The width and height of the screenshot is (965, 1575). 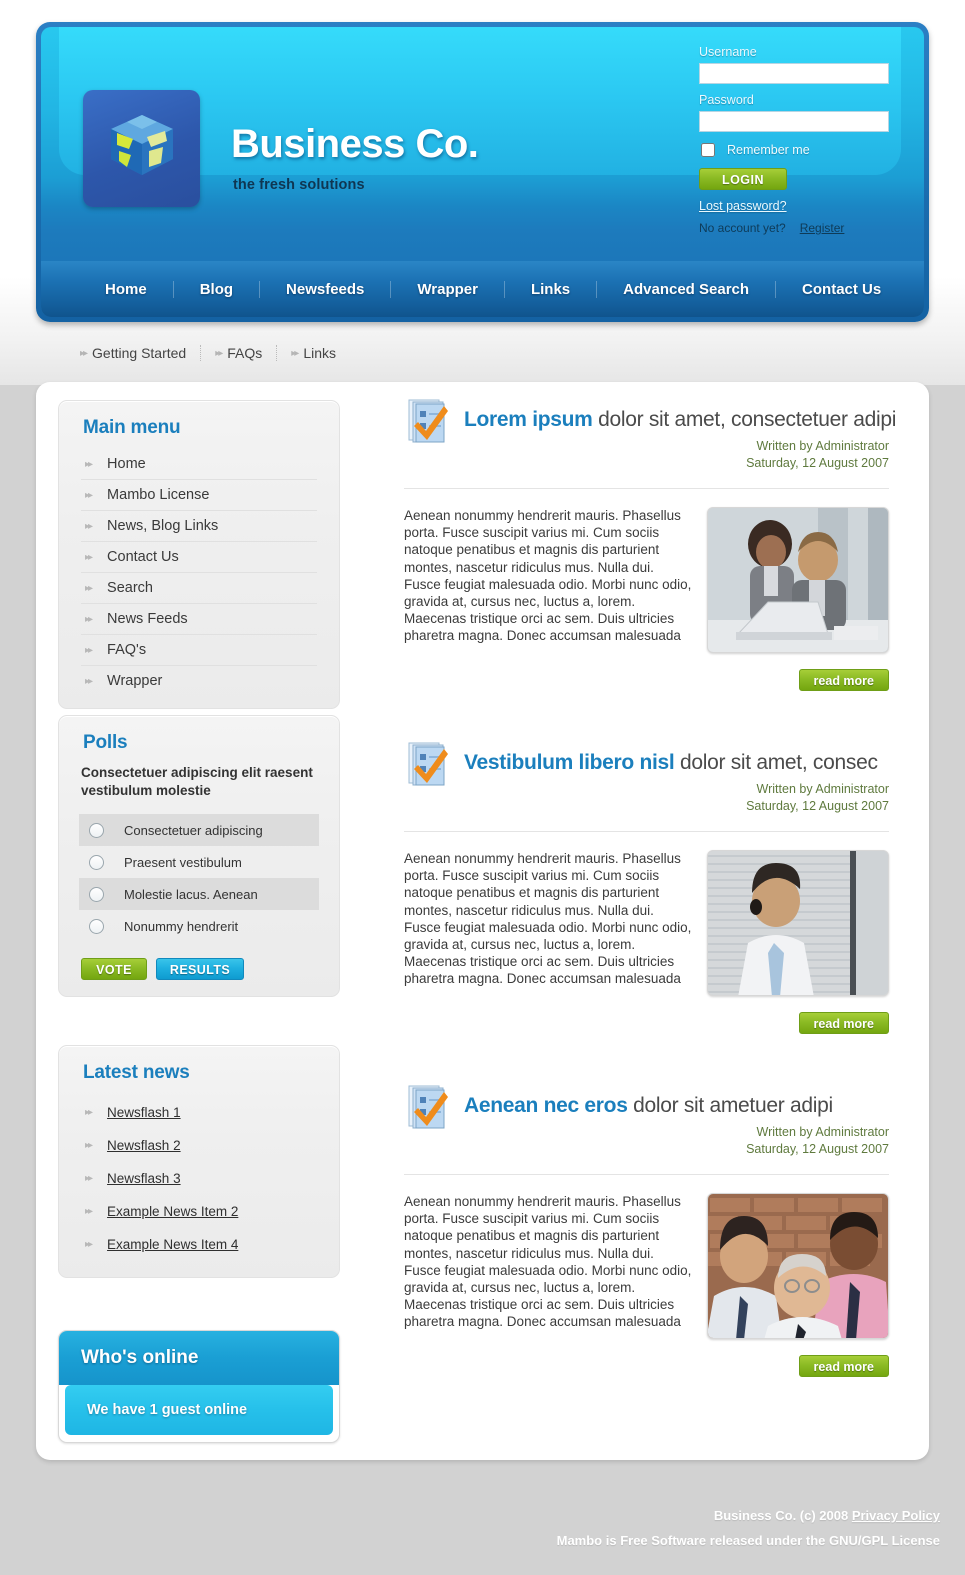 What do you see at coordinates (199, 862) in the screenshot?
I see `poll-option: Praesent vestibulum` at bounding box center [199, 862].